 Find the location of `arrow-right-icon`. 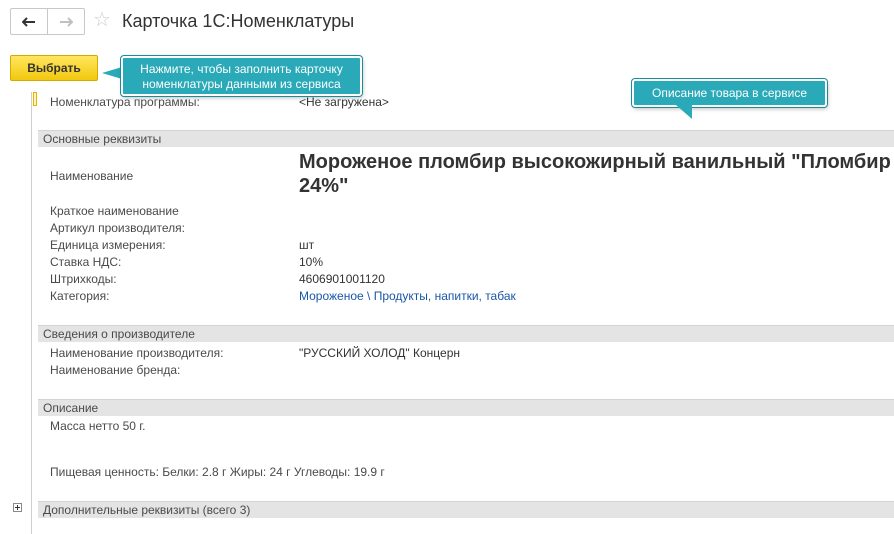

arrow-right-icon is located at coordinates (66, 21).